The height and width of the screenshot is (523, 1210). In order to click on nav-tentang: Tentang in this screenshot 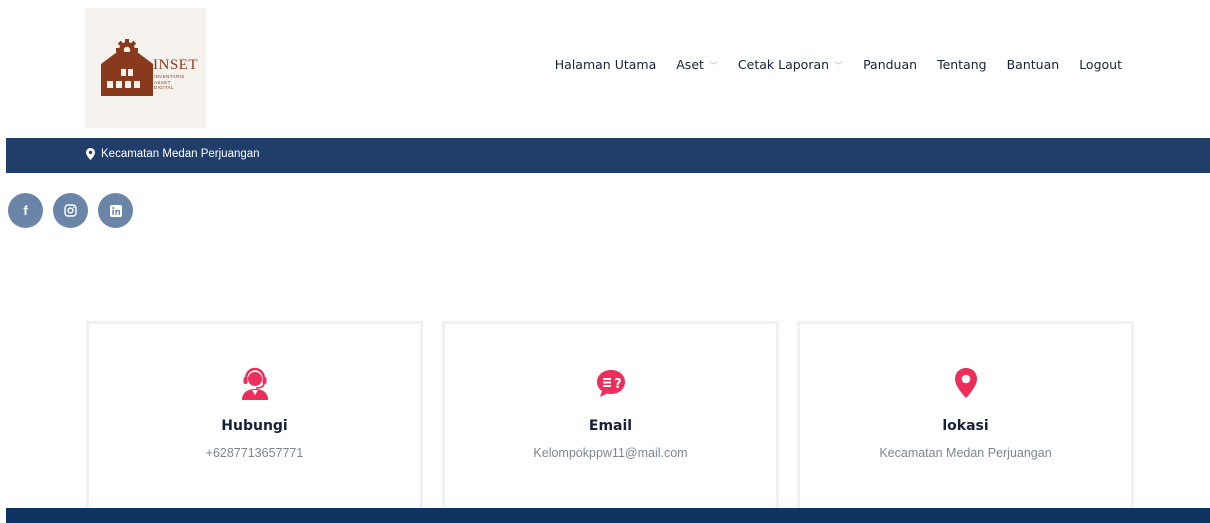, I will do `click(962, 64)`.